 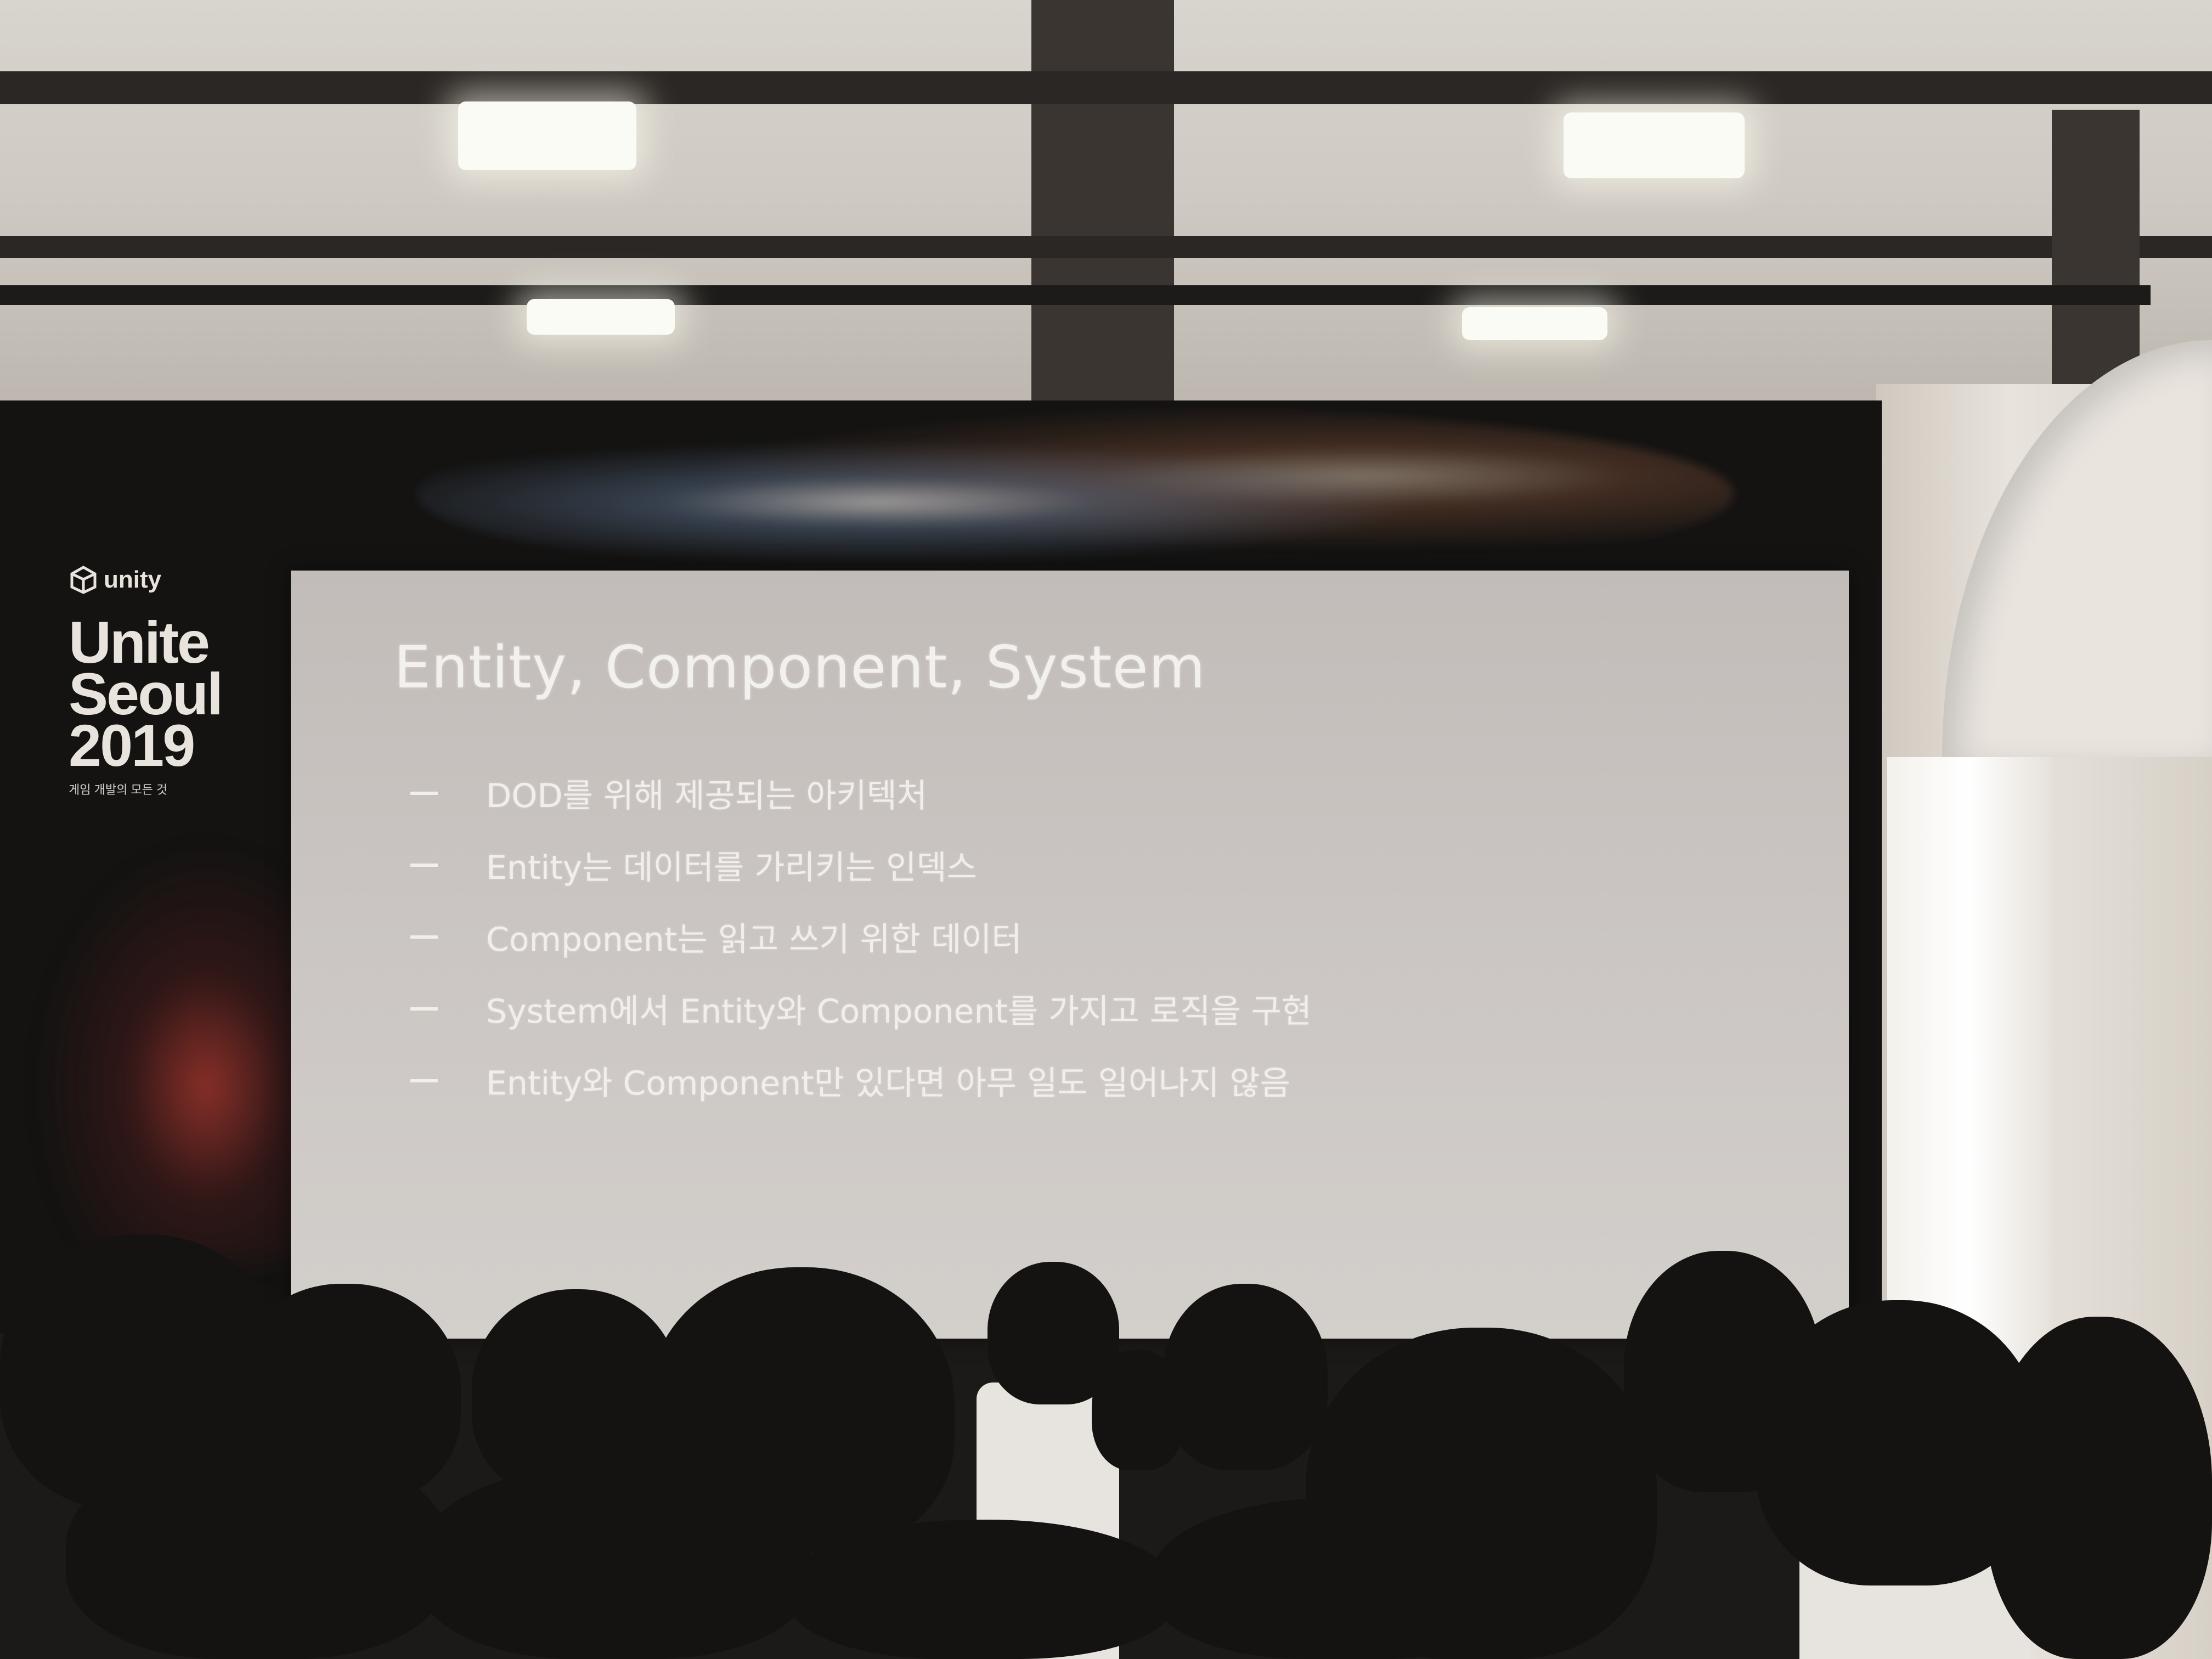 I want to click on slide-bullet: DOD를 위해 제공되는 아키텍처, so click(x=861, y=793).